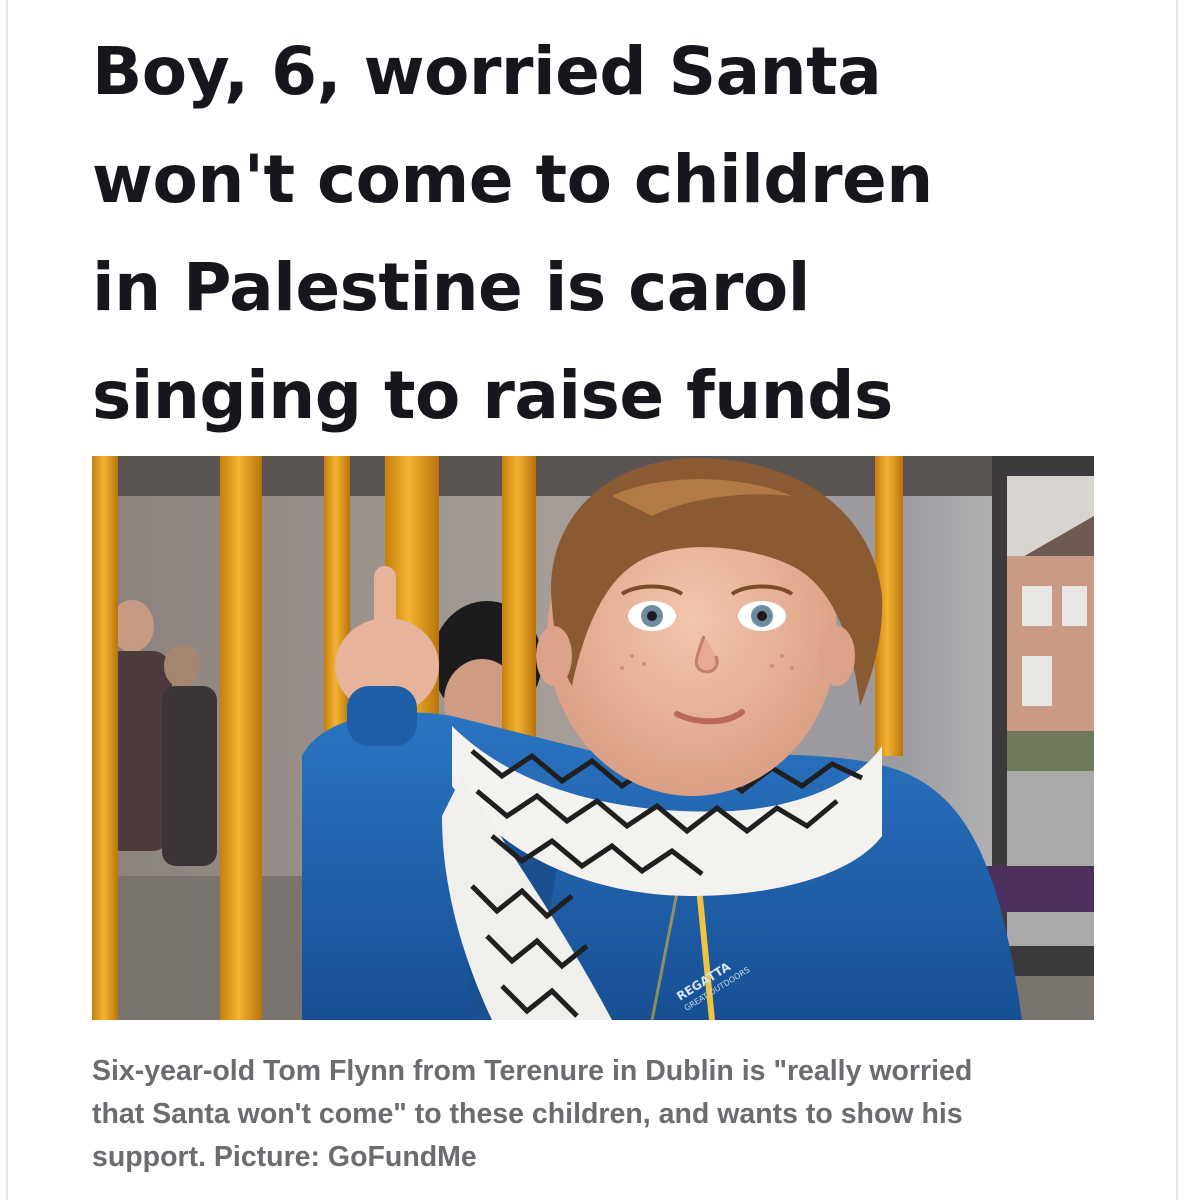  I want to click on headline-line: in Palestine is carol, so click(451, 287).